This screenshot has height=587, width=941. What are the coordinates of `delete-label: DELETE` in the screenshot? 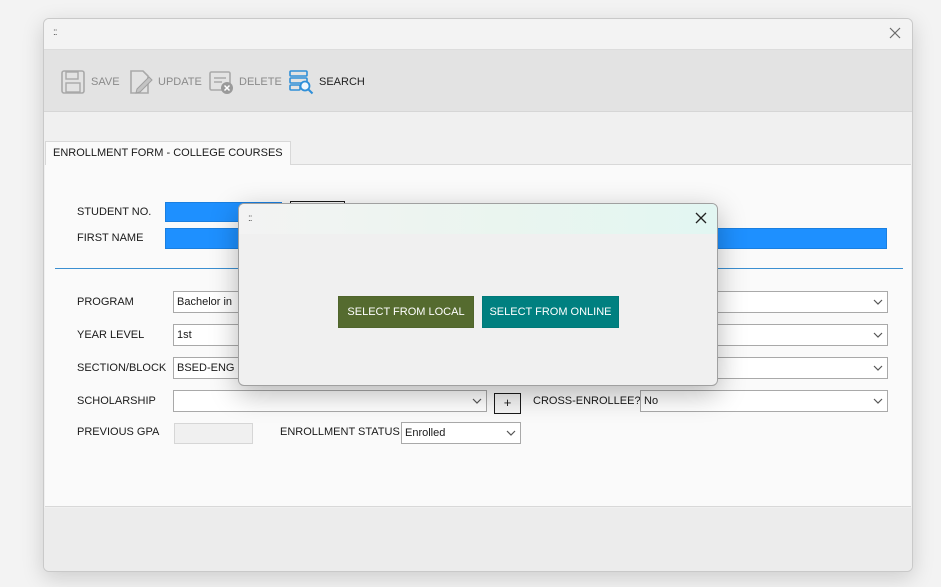 It's located at (260, 82).